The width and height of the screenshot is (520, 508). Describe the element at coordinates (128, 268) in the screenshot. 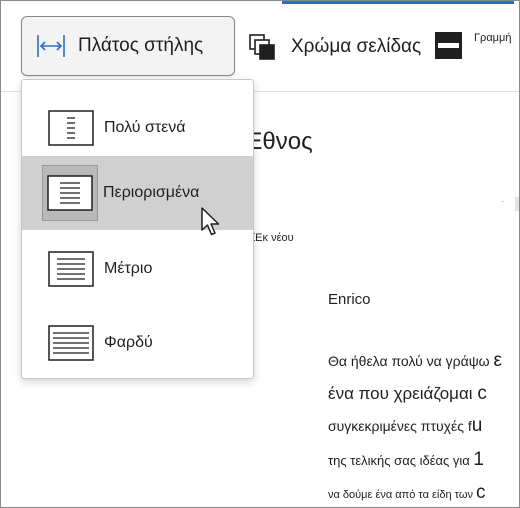

I see `menu-item-label: Μέτριο` at that location.